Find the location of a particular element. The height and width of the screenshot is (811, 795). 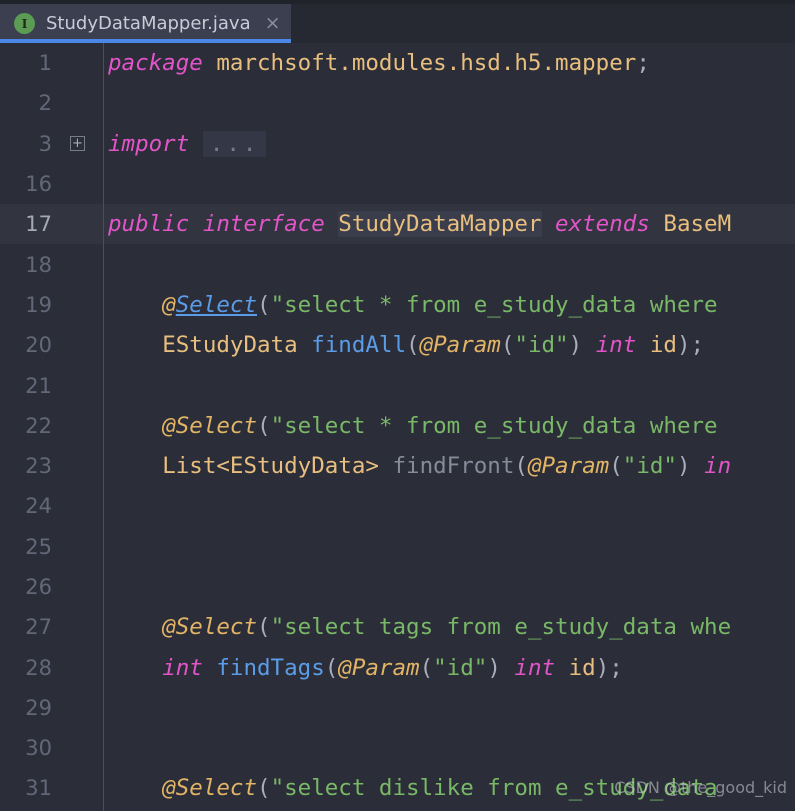

selected-identifier: StudyDataMapper is located at coordinates (440, 224).